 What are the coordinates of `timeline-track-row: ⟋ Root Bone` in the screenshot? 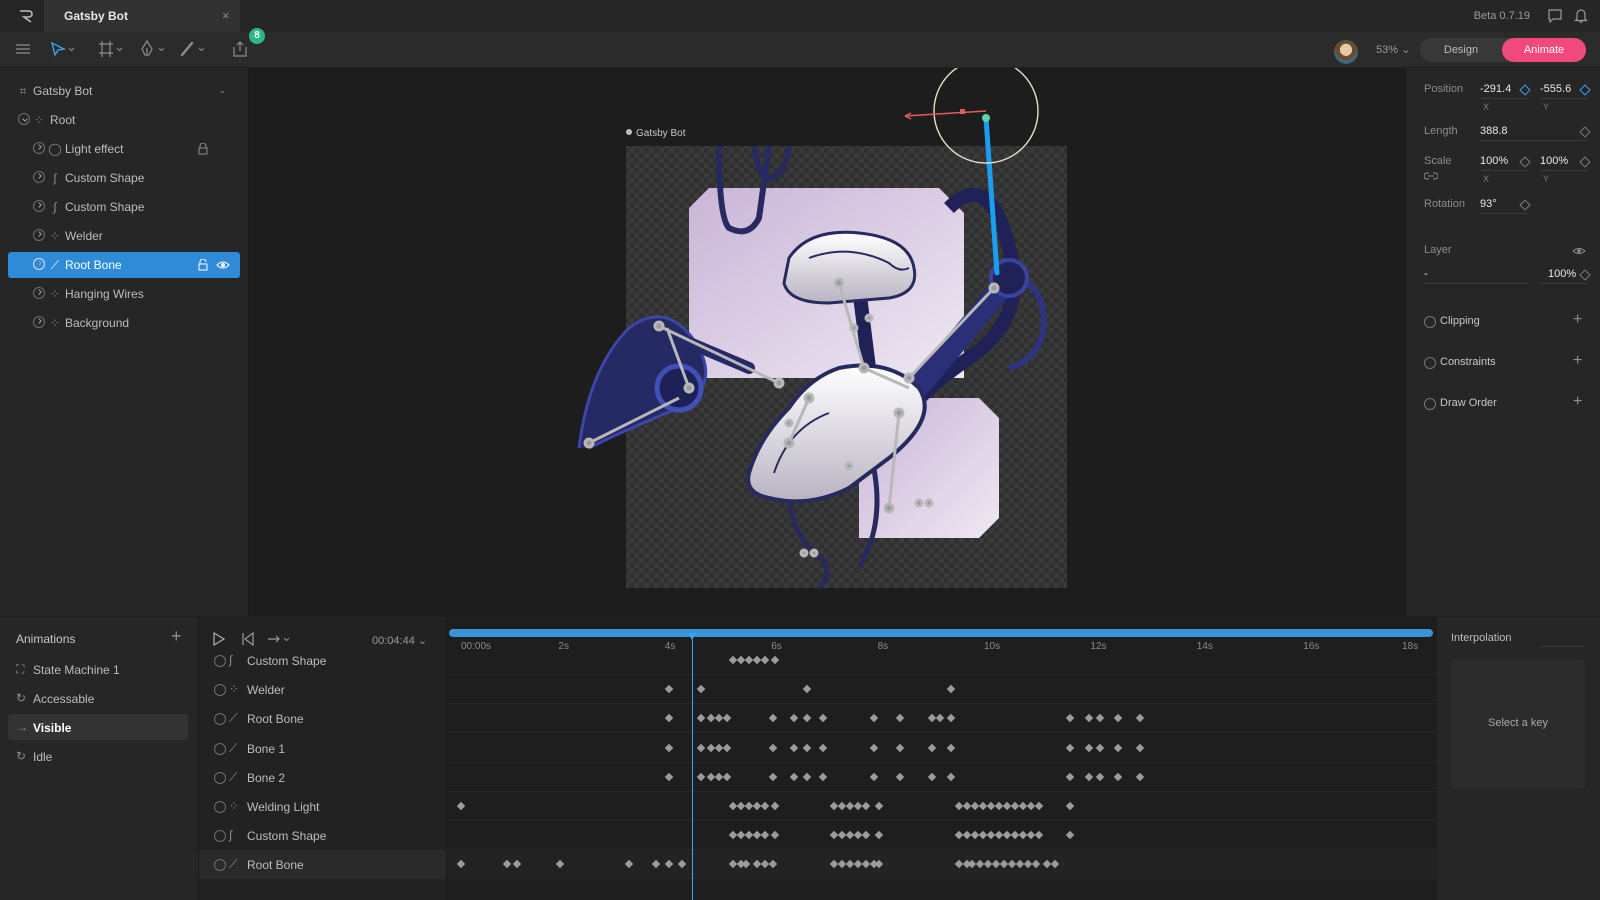 It's located at (322, 865).